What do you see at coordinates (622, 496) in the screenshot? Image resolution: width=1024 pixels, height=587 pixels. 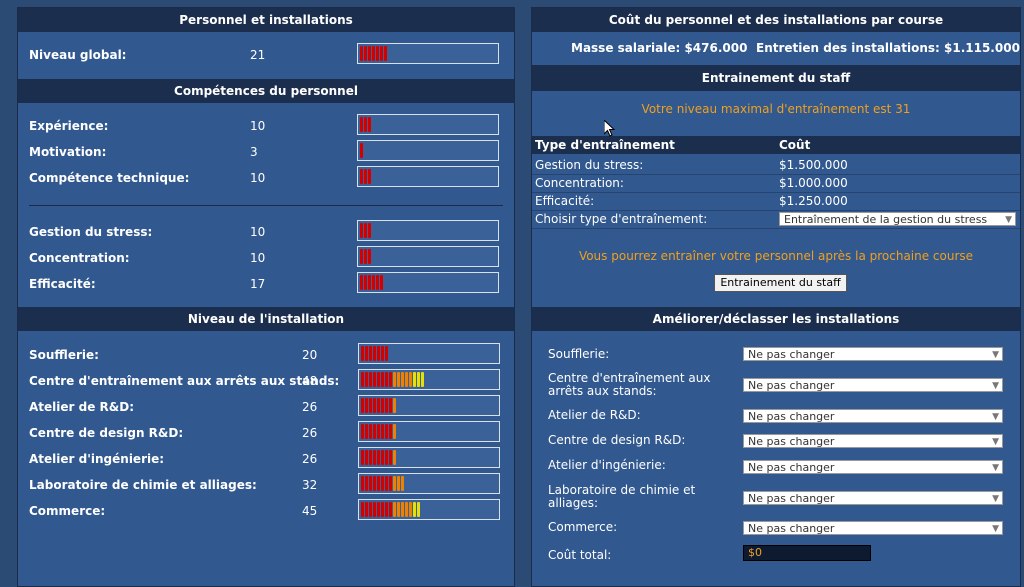 I see `upgrade-facility-label: Laboratoire de chimie et alliages:` at bounding box center [622, 496].